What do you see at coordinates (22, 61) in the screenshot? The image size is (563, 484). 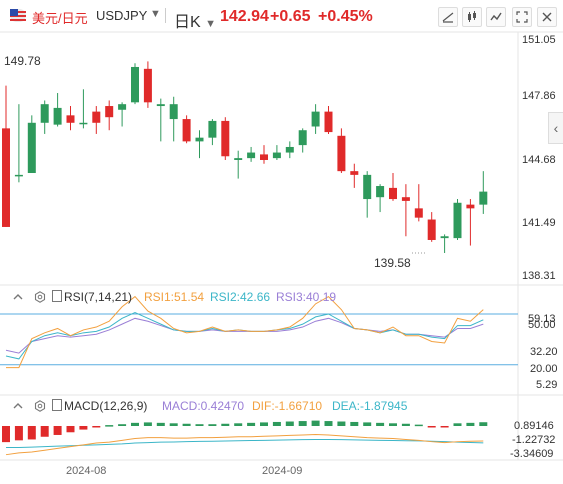 I see `high-price-label: 149.78` at bounding box center [22, 61].